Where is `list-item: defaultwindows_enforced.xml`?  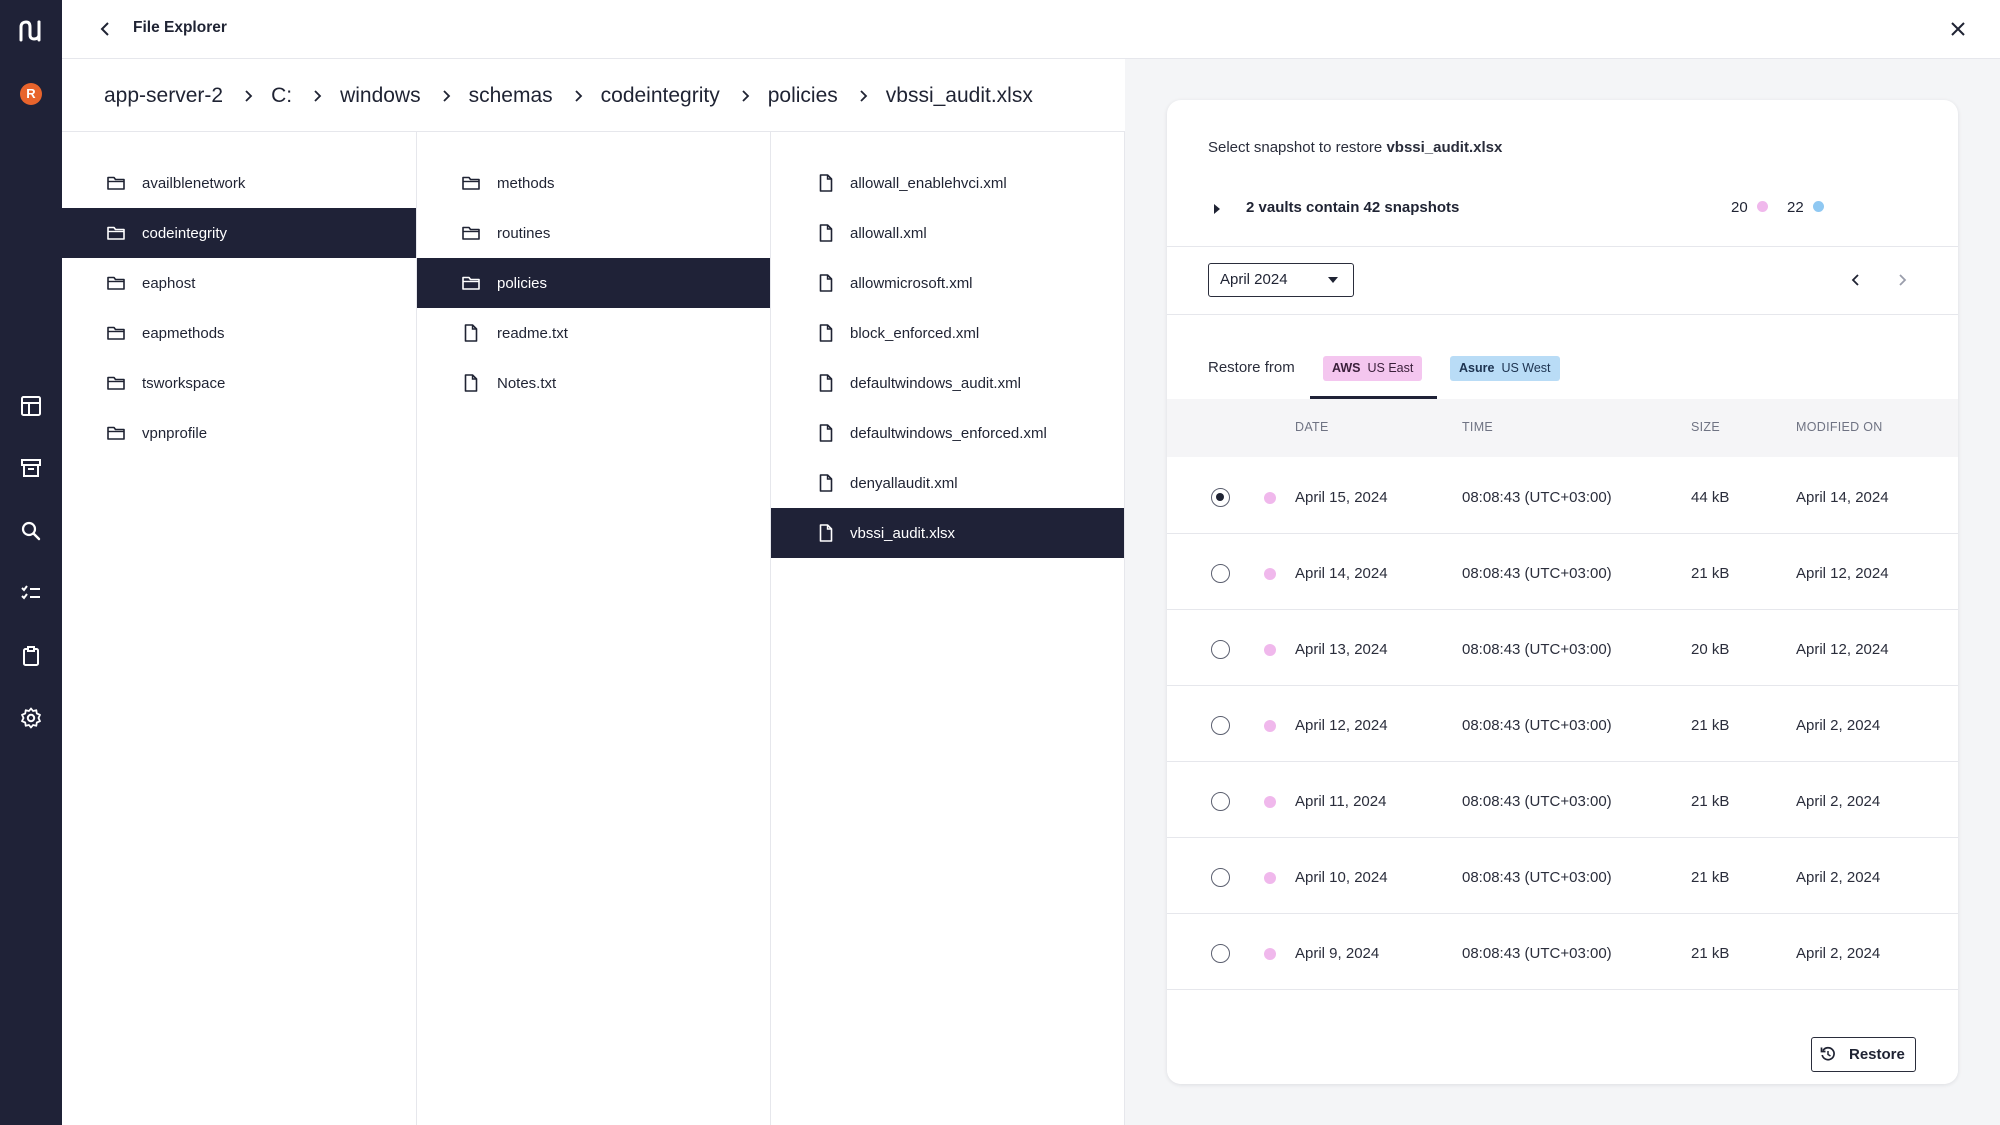 list-item: defaultwindows_enforced.xml is located at coordinates (947, 433).